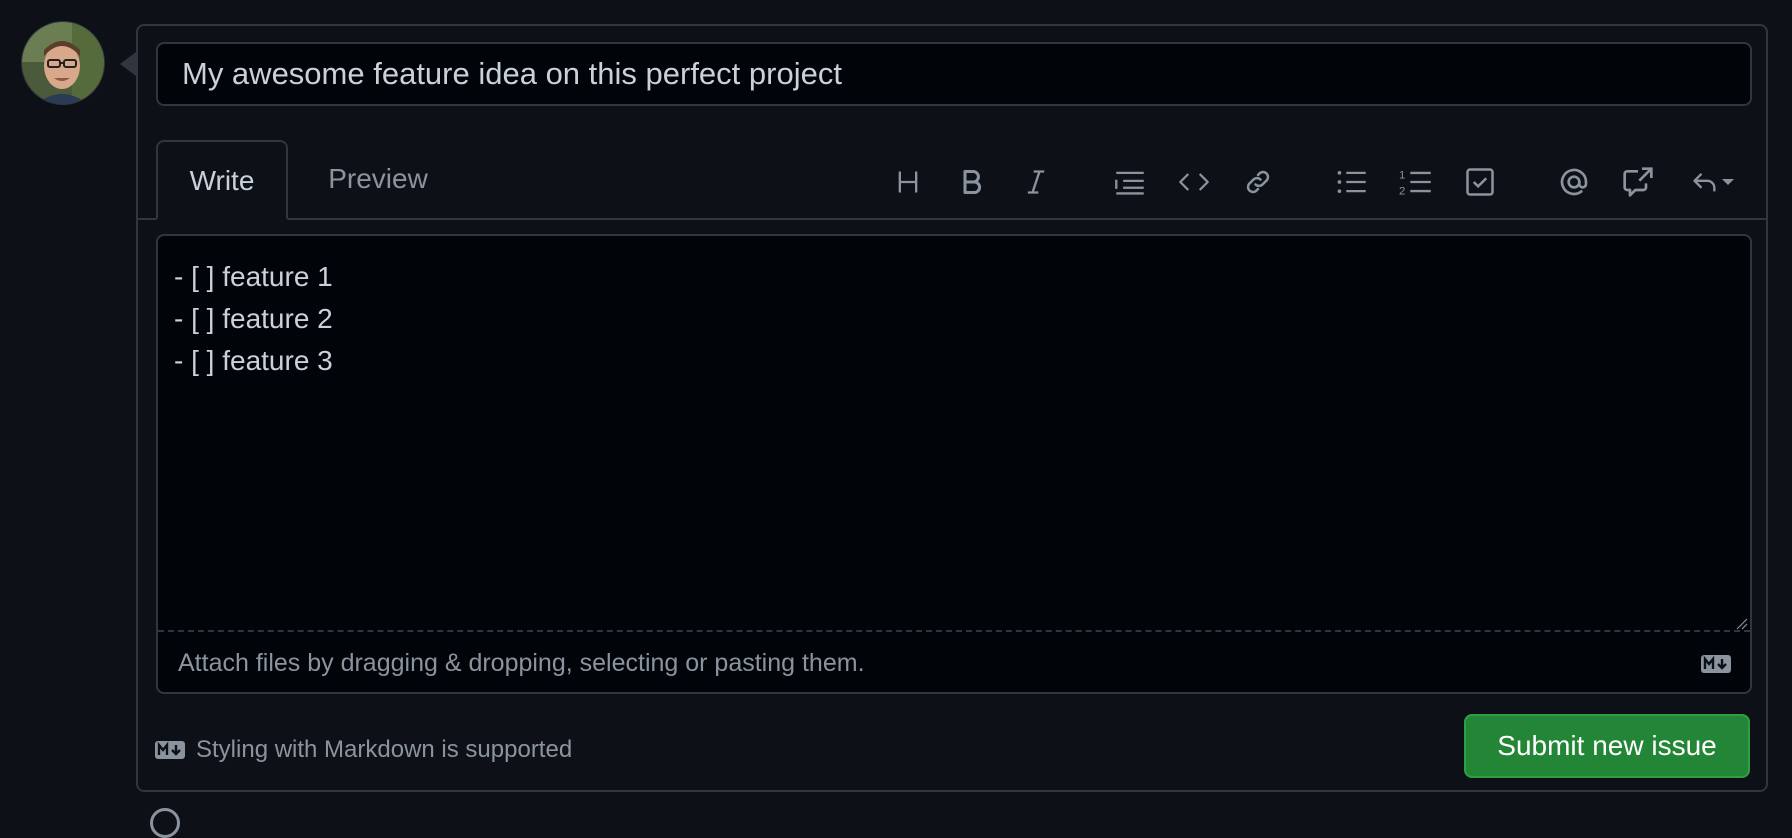  Describe the element at coordinates (378, 179) in the screenshot. I see `tab-preview: Preview` at that location.